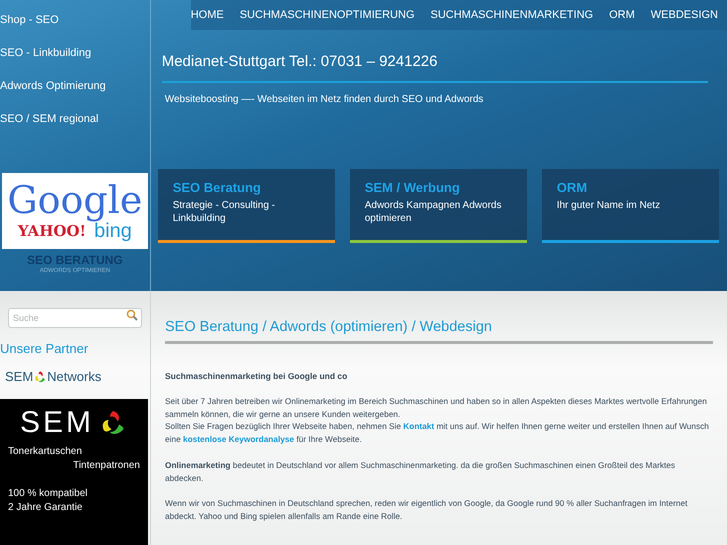 Image resolution: width=727 pixels, height=545 pixels. Describe the element at coordinates (217, 188) in the screenshot. I see `card-title: SEO Beratung` at that location.